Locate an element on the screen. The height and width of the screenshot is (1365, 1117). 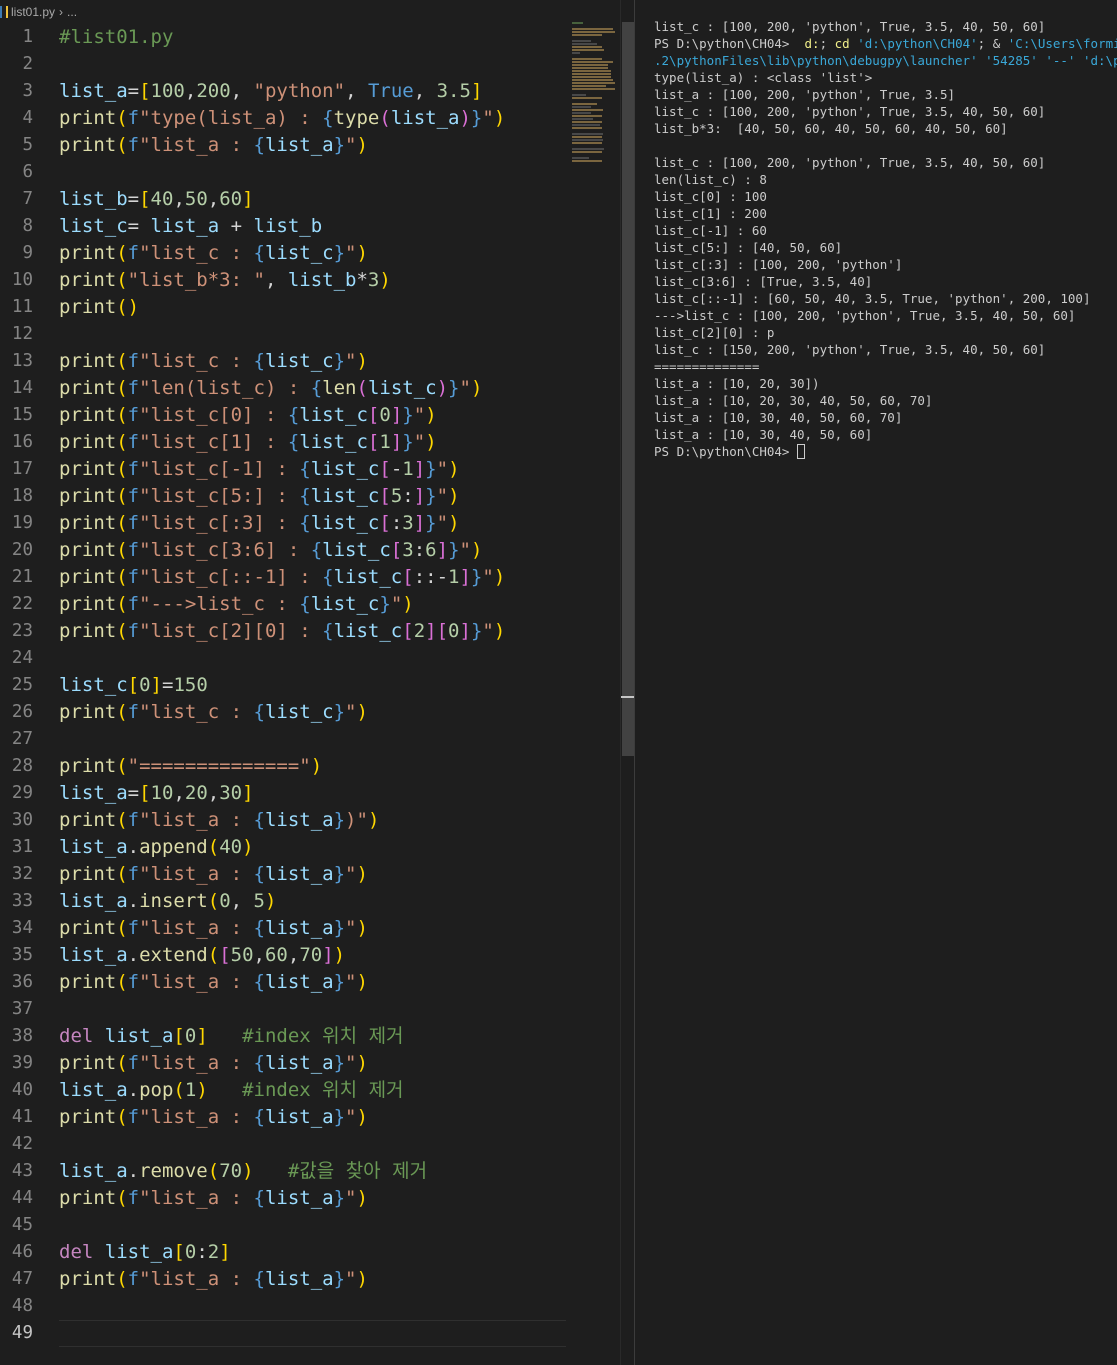
code-line: 17 print(f"list_c[-1] : {list_c[-1]}") is located at coordinates (285, 469).